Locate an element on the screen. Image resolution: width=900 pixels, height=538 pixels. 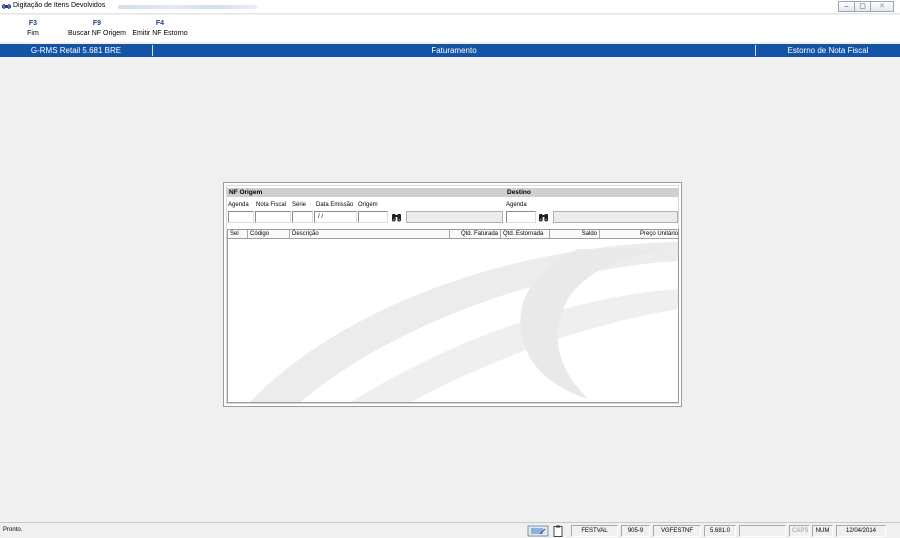
fkey-label: Emitir NF Estorno is located at coordinates (160, 33).